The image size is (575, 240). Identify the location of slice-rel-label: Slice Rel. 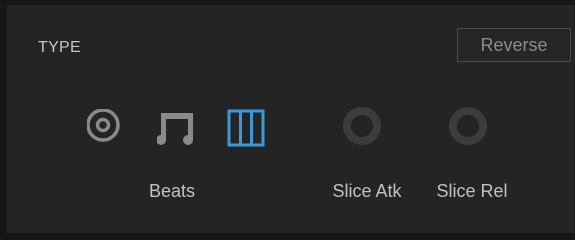
(472, 191).